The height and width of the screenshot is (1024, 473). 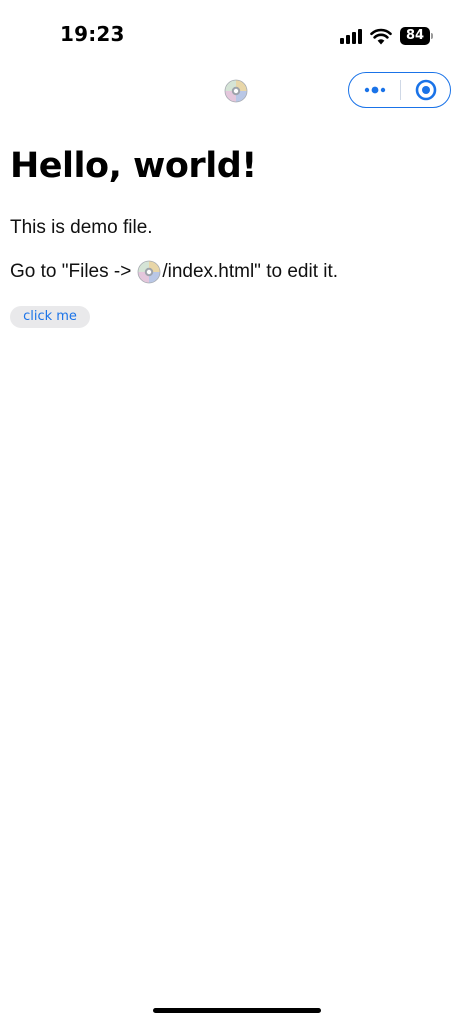 I want to click on more-button, so click(x=374, y=90).